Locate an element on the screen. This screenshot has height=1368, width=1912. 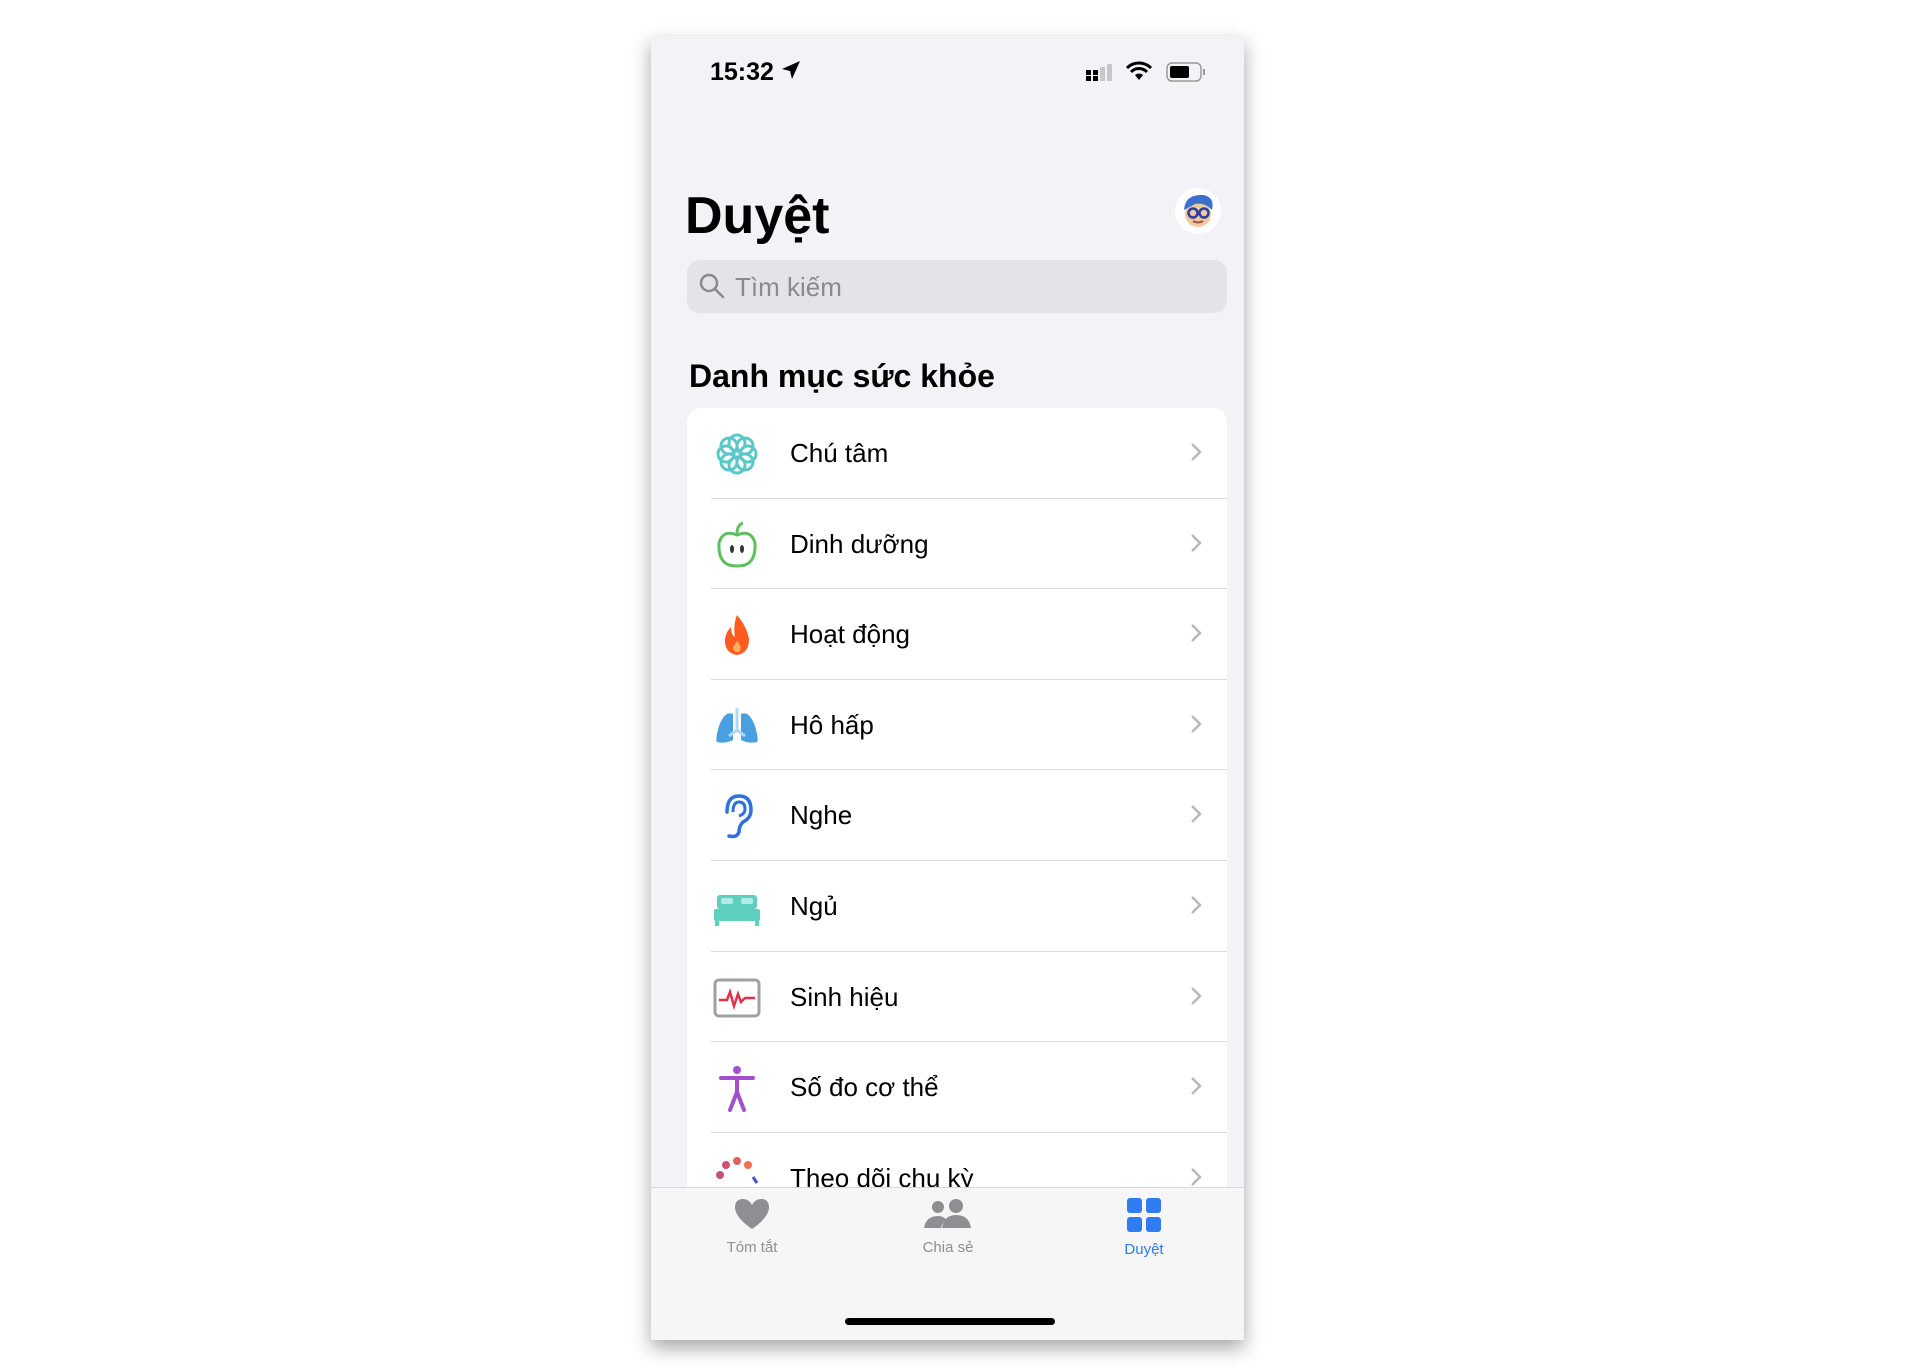
home-indicator is located at coordinates (950, 1321).